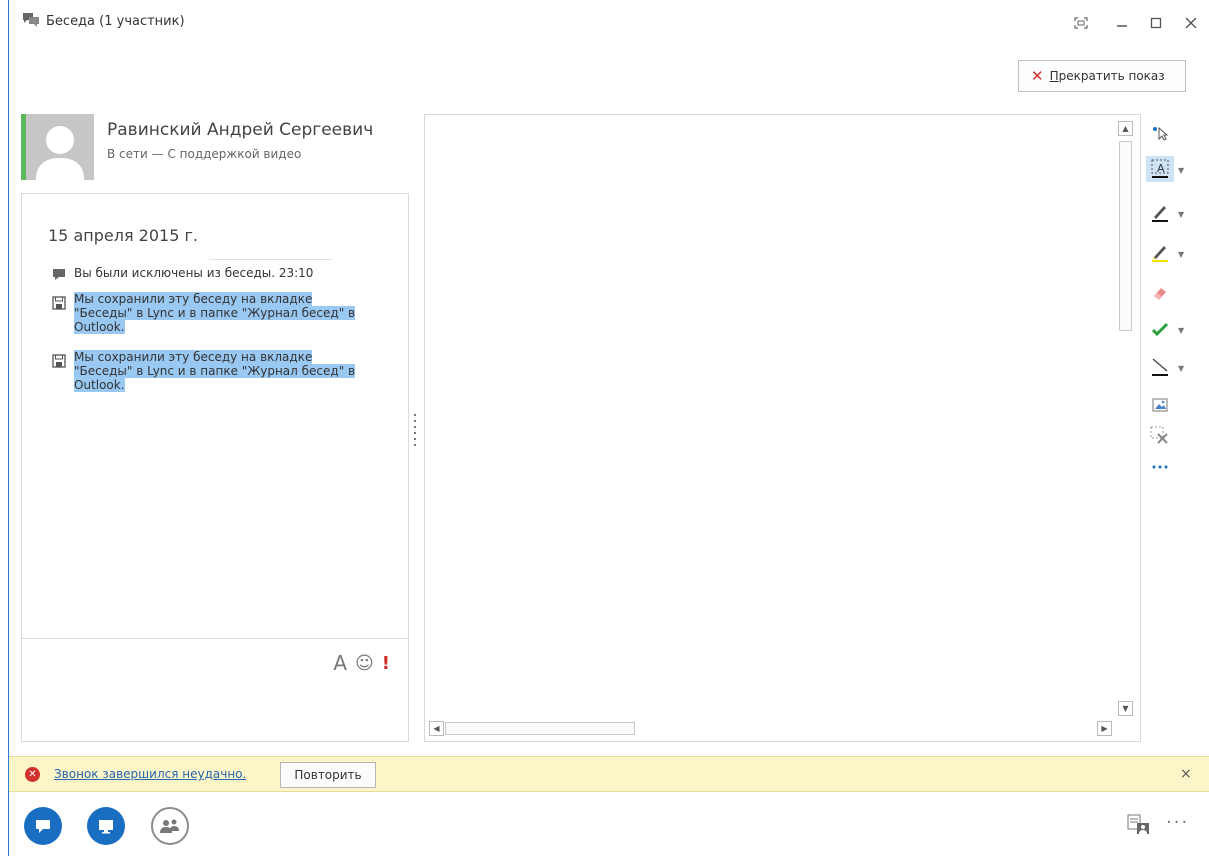 The image size is (1209, 856). Describe the element at coordinates (204, 154) in the screenshot. I see `contact-status: В сети — С поддержкой видео` at that location.